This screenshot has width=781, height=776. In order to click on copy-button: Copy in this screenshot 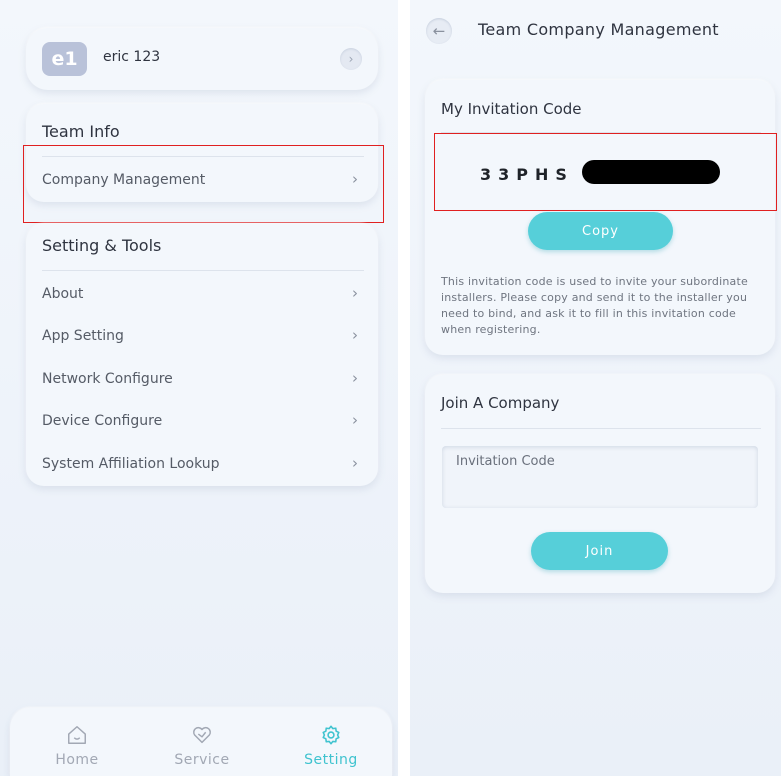, I will do `click(600, 231)`.